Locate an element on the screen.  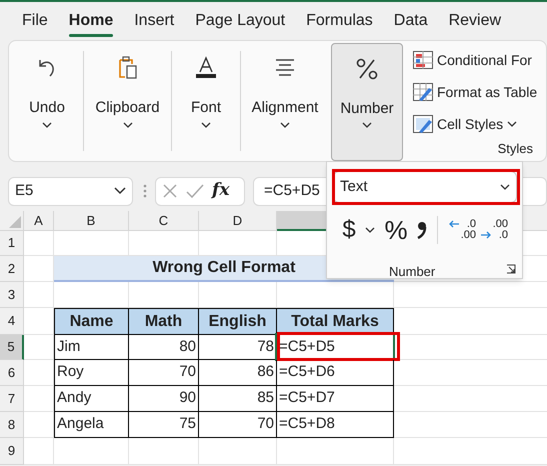
table-cell: Roy is located at coordinates (91, 373).